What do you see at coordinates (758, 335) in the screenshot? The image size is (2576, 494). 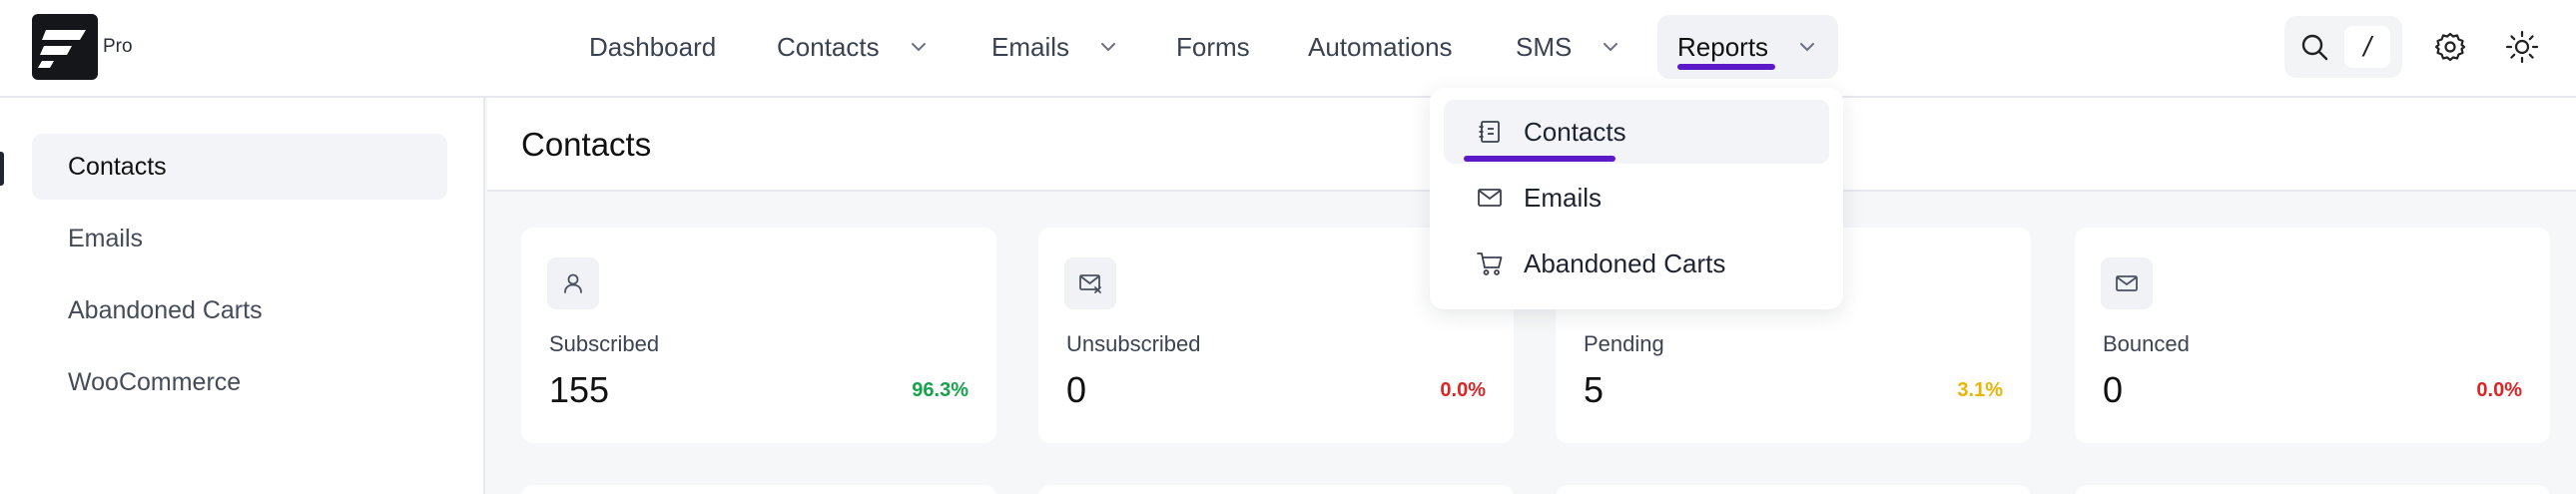 I see `stat-card-subscribed: Subscribed 155 96.3%` at bounding box center [758, 335].